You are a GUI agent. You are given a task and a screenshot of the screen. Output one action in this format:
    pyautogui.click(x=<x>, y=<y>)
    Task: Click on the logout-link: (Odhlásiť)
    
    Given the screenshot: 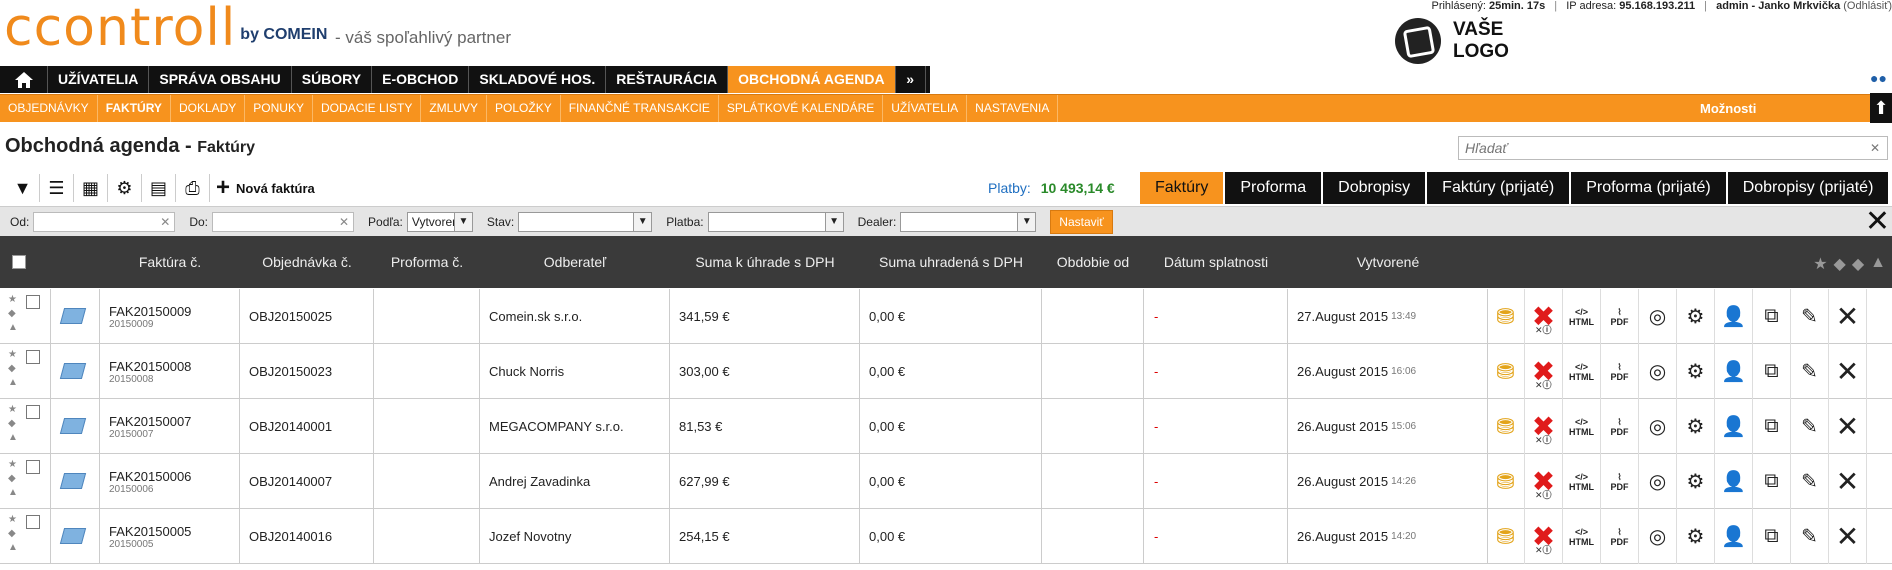 What is the action you would take?
    pyautogui.click(x=1867, y=6)
    